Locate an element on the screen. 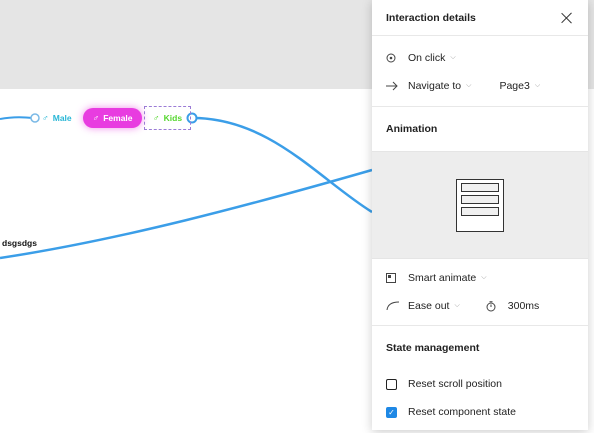  destination-label: Page3 is located at coordinates (514, 86).